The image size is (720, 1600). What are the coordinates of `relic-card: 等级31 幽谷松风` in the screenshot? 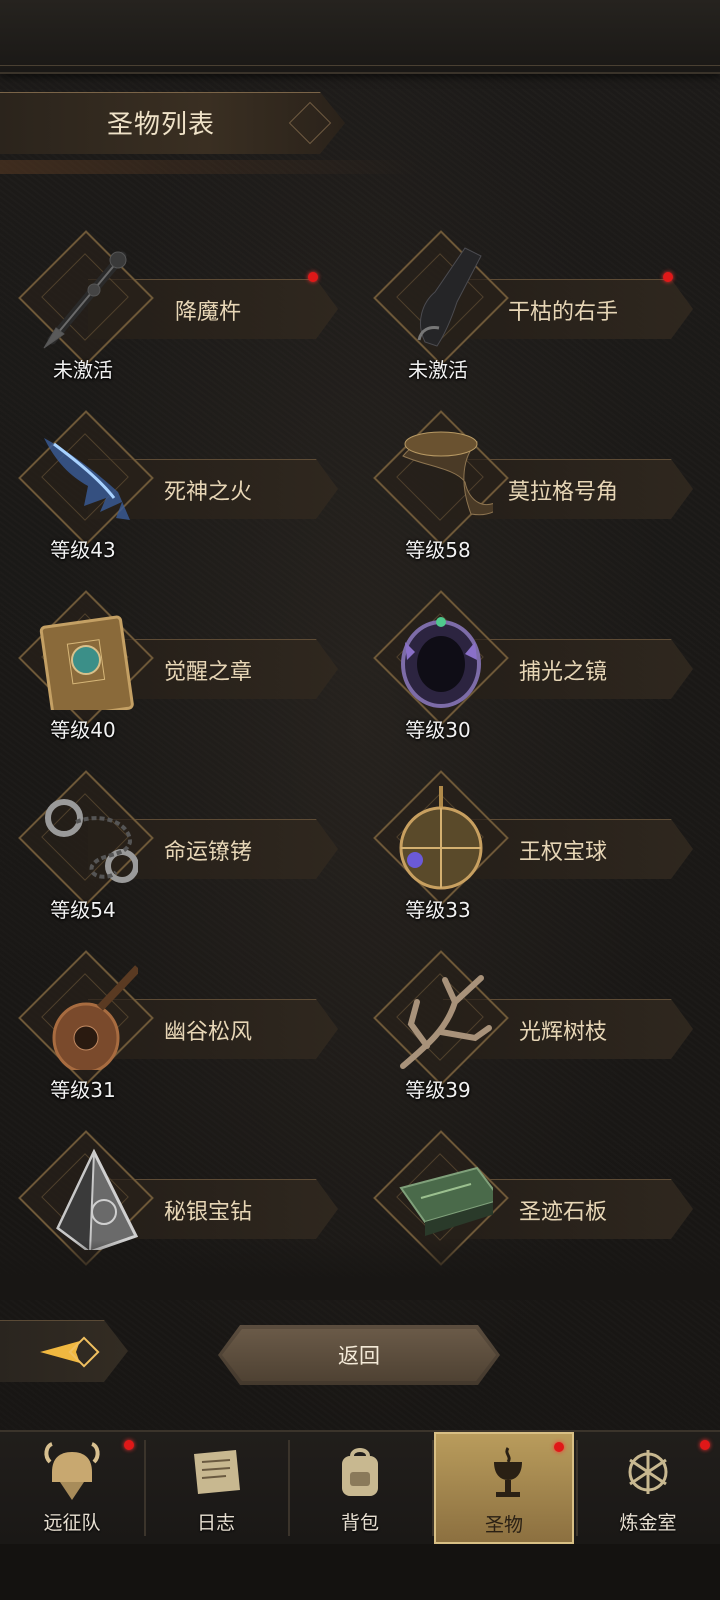 It's located at (178, 1029).